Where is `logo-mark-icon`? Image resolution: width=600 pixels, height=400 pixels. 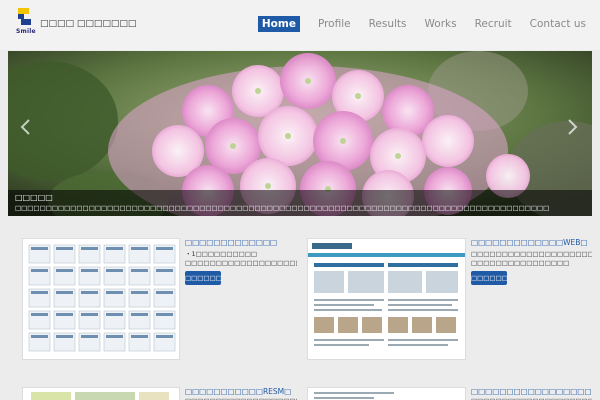
logo-mark-icon is located at coordinates (24, 16).